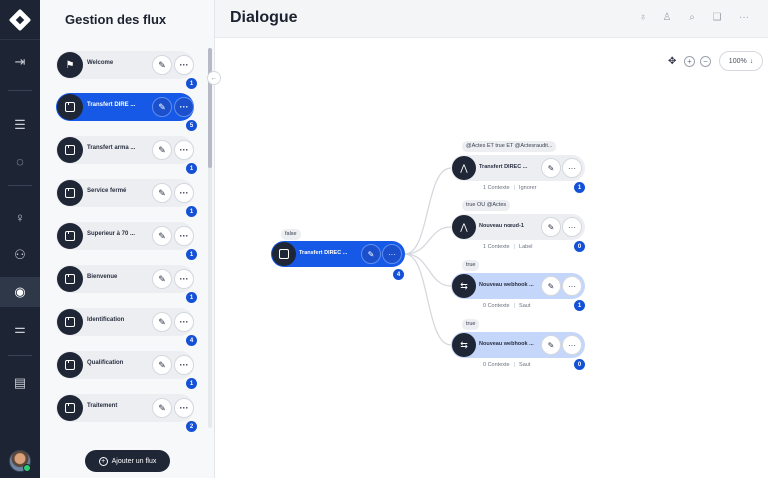 This screenshot has width=768, height=478. What do you see at coordinates (496, 247) in the screenshot?
I see `meta-context: 1 Contexte` at bounding box center [496, 247].